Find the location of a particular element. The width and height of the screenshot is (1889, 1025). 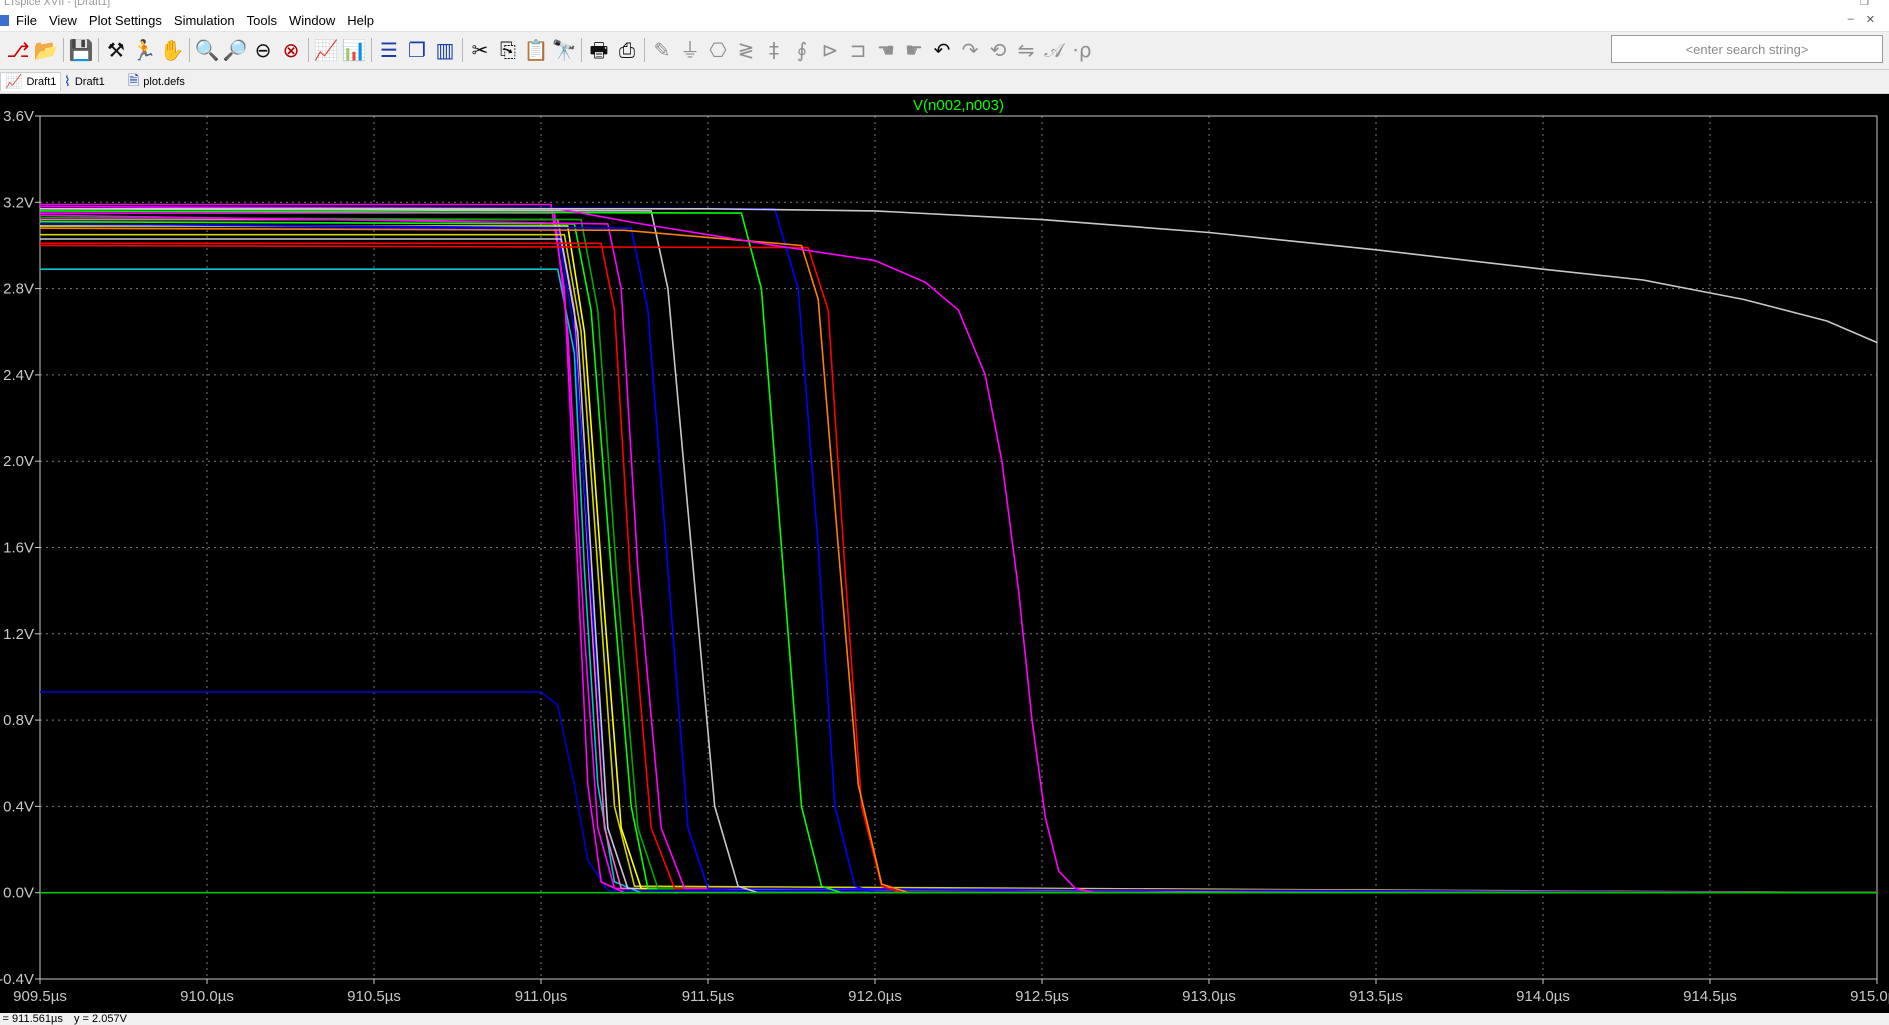

rotate-icon: ⟲ is located at coordinates (998, 50).